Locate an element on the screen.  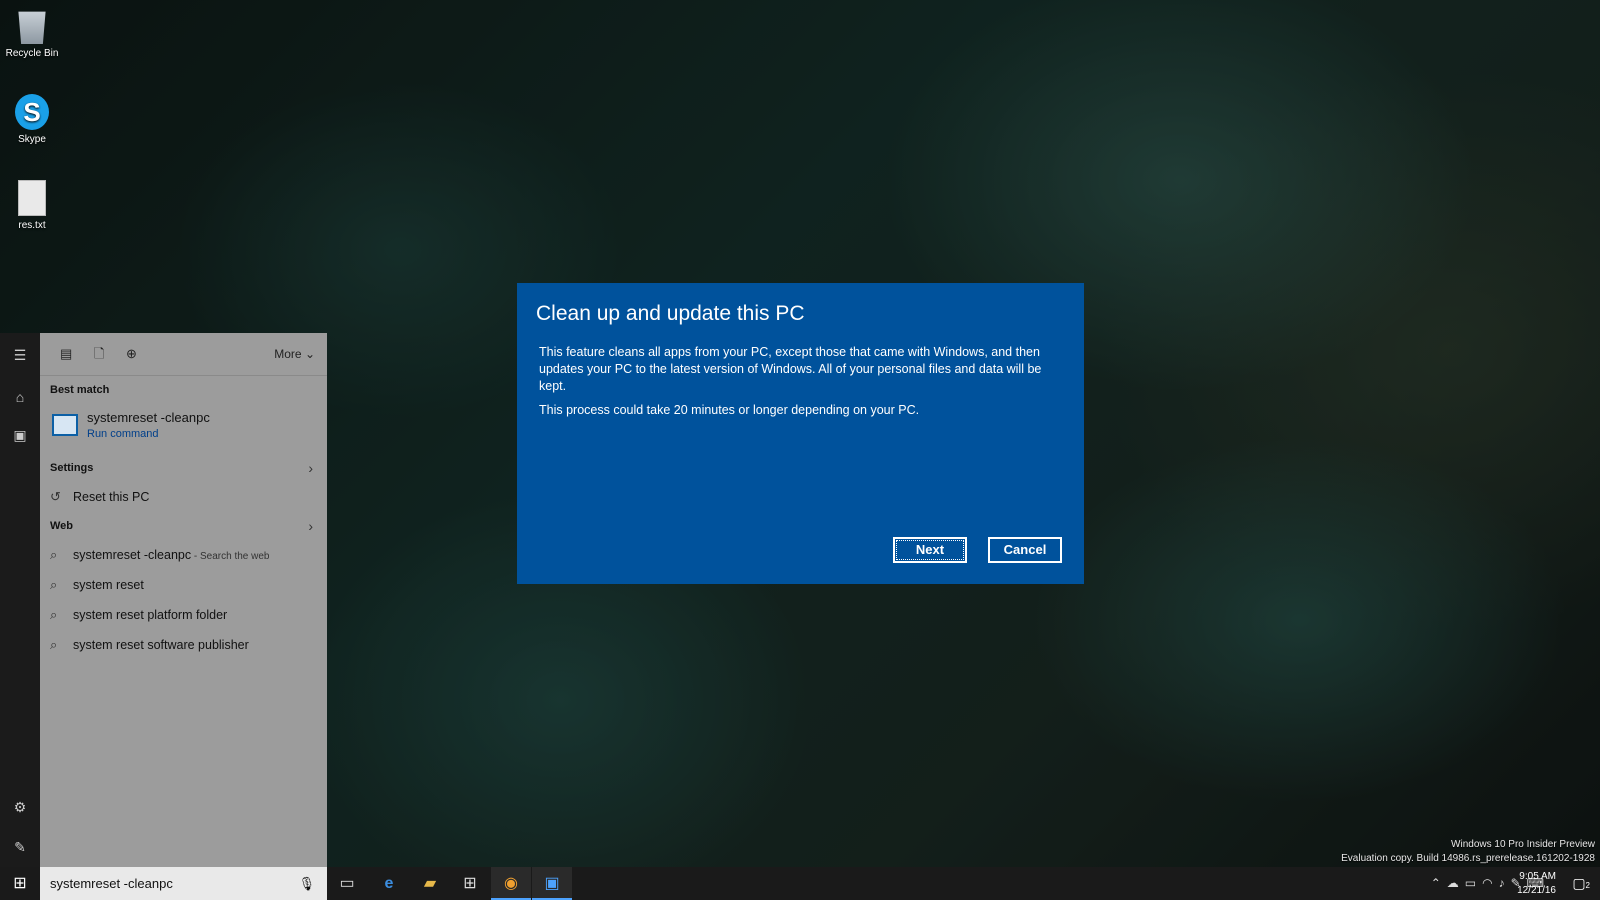
best-match-title: systemreset -cleanpc is located at coordinates (148, 417).